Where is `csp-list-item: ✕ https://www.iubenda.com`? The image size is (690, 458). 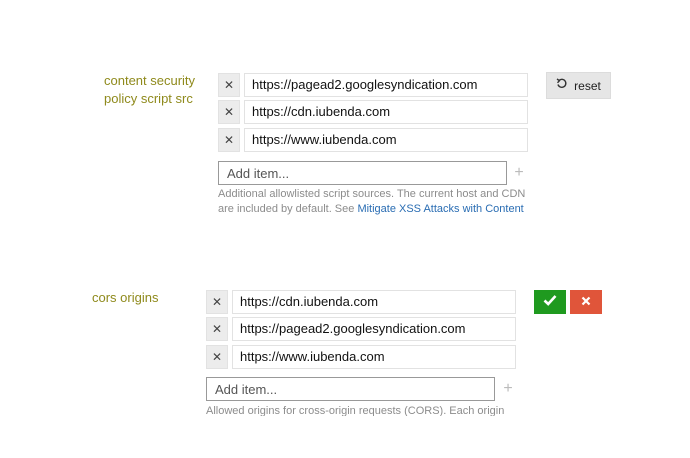 csp-list-item: ✕ https://www.iubenda.com is located at coordinates (373, 141).